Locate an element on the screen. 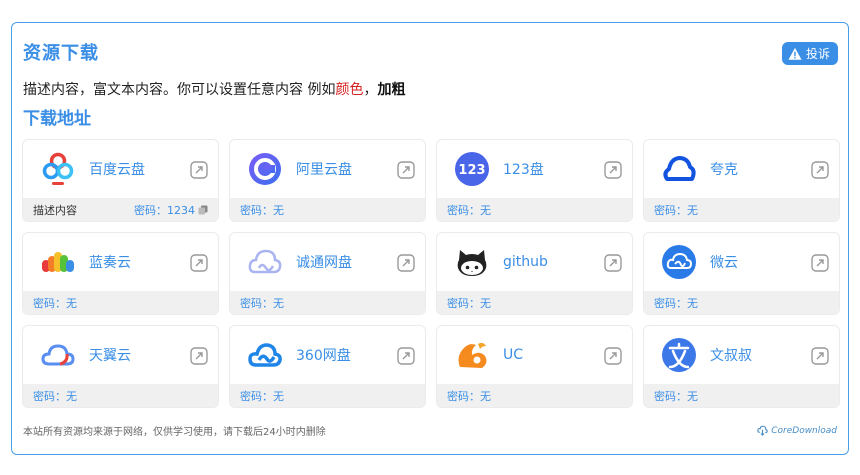  card-name: 诚通网盘 is located at coordinates (324, 263).